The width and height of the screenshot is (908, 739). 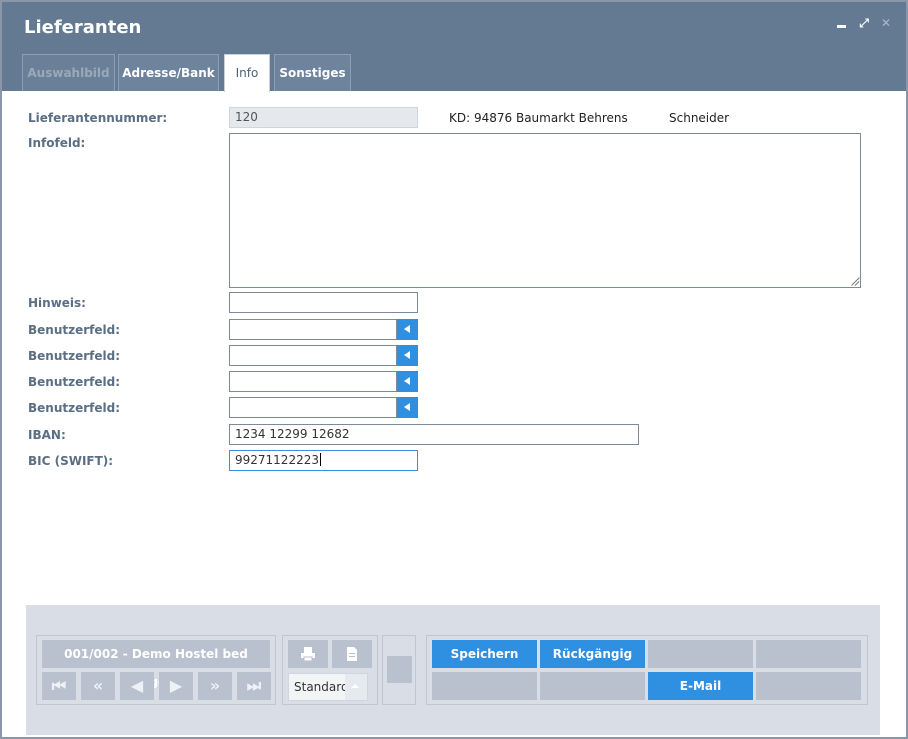 What do you see at coordinates (308, 654) in the screenshot?
I see `printer-icon` at bounding box center [308, 654].